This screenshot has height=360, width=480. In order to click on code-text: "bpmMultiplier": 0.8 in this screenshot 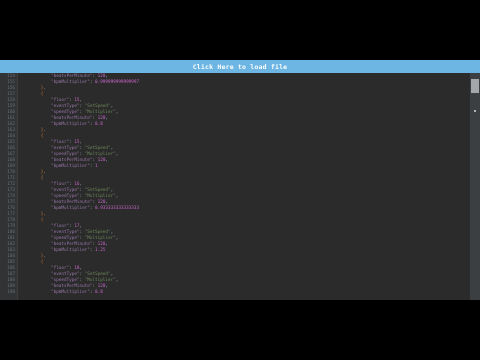, I will do `click(77, 292)`.